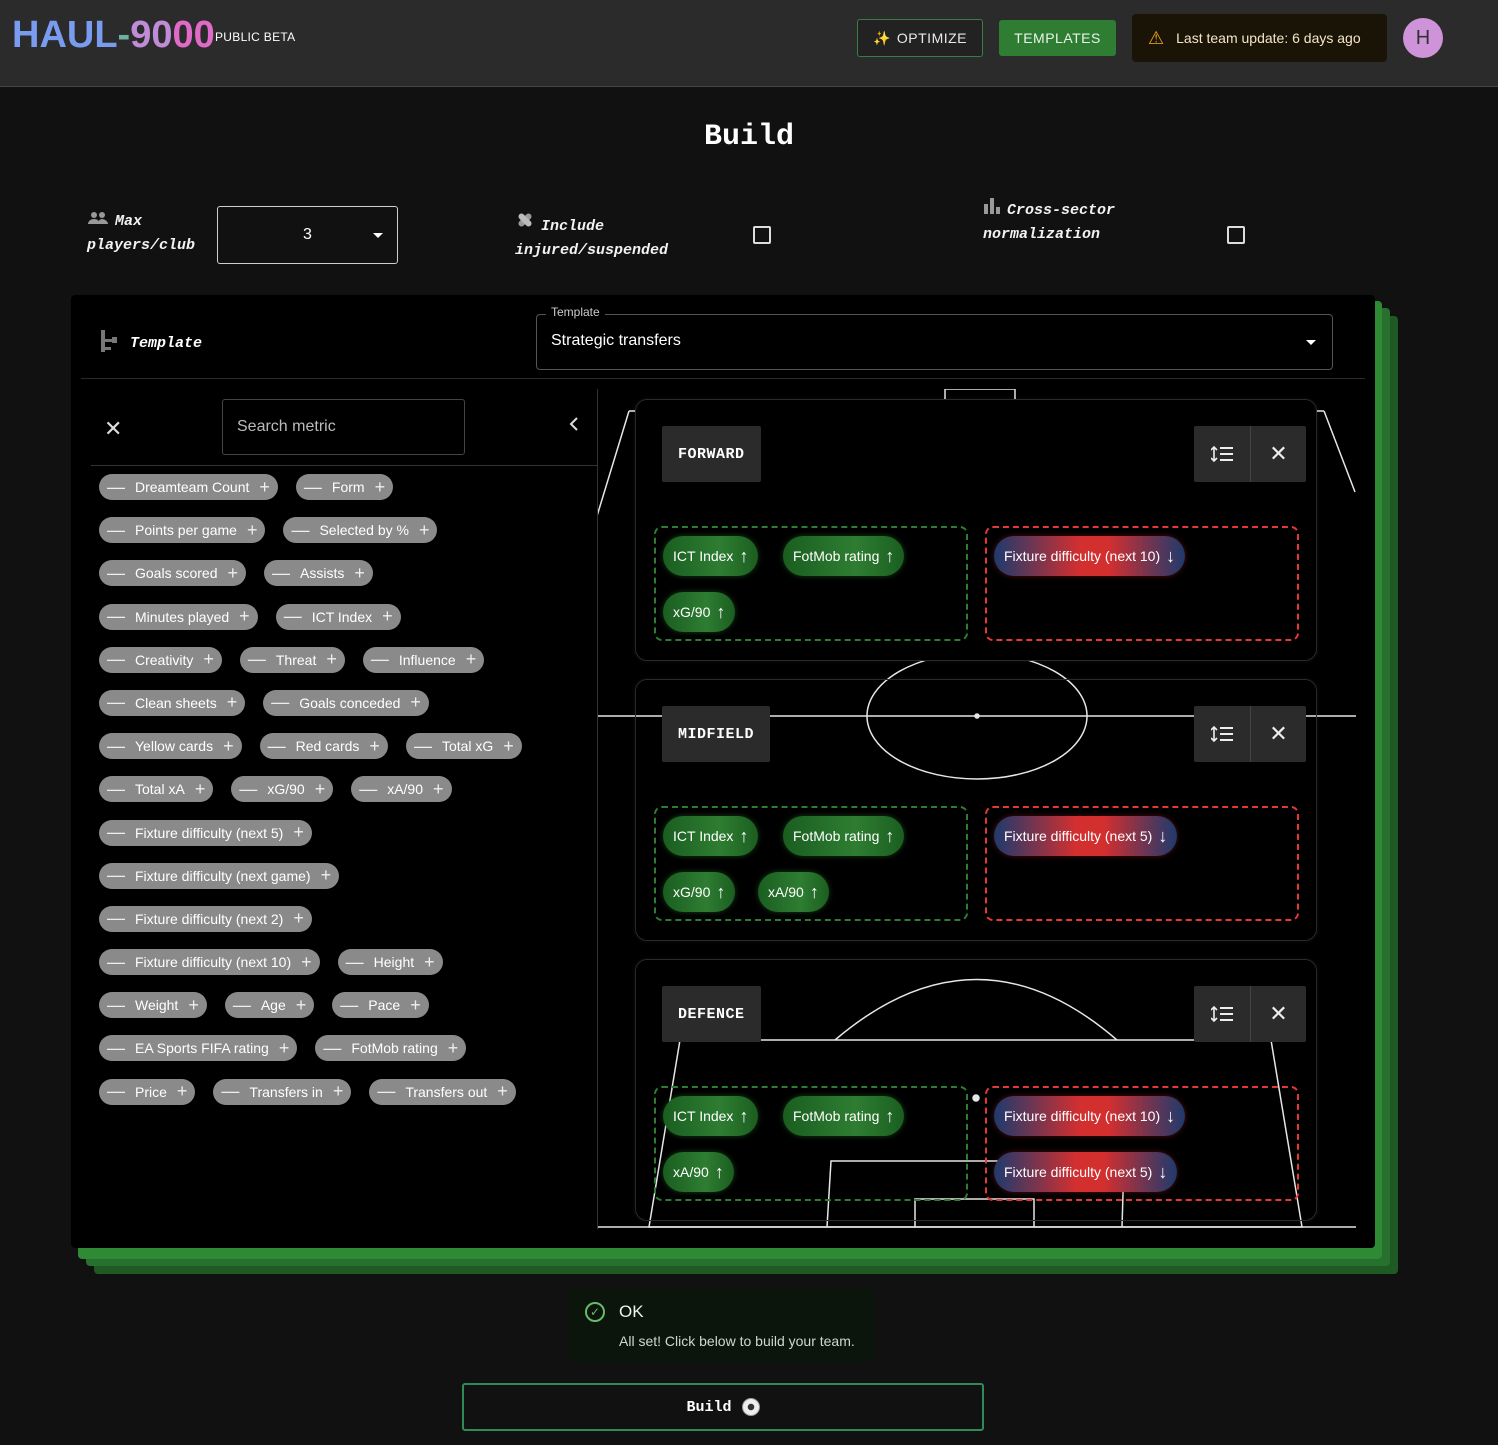 The height and width of the screenshot is (1445, 1498). What do you see at coordinates (307, 235) in the screenshot?
I see `max-players-select: 3` at bounding box center [307, 235].